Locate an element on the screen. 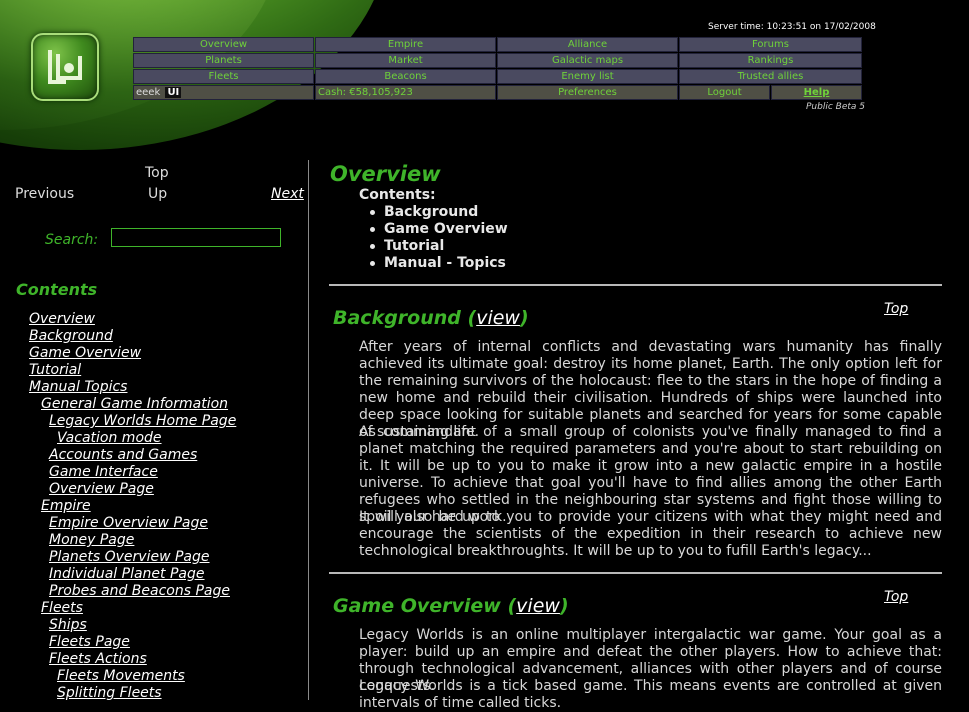 The height and width of the screenshot is (712, 969). toc-item: Splitting Fleets is located at coordinates (154, 693).